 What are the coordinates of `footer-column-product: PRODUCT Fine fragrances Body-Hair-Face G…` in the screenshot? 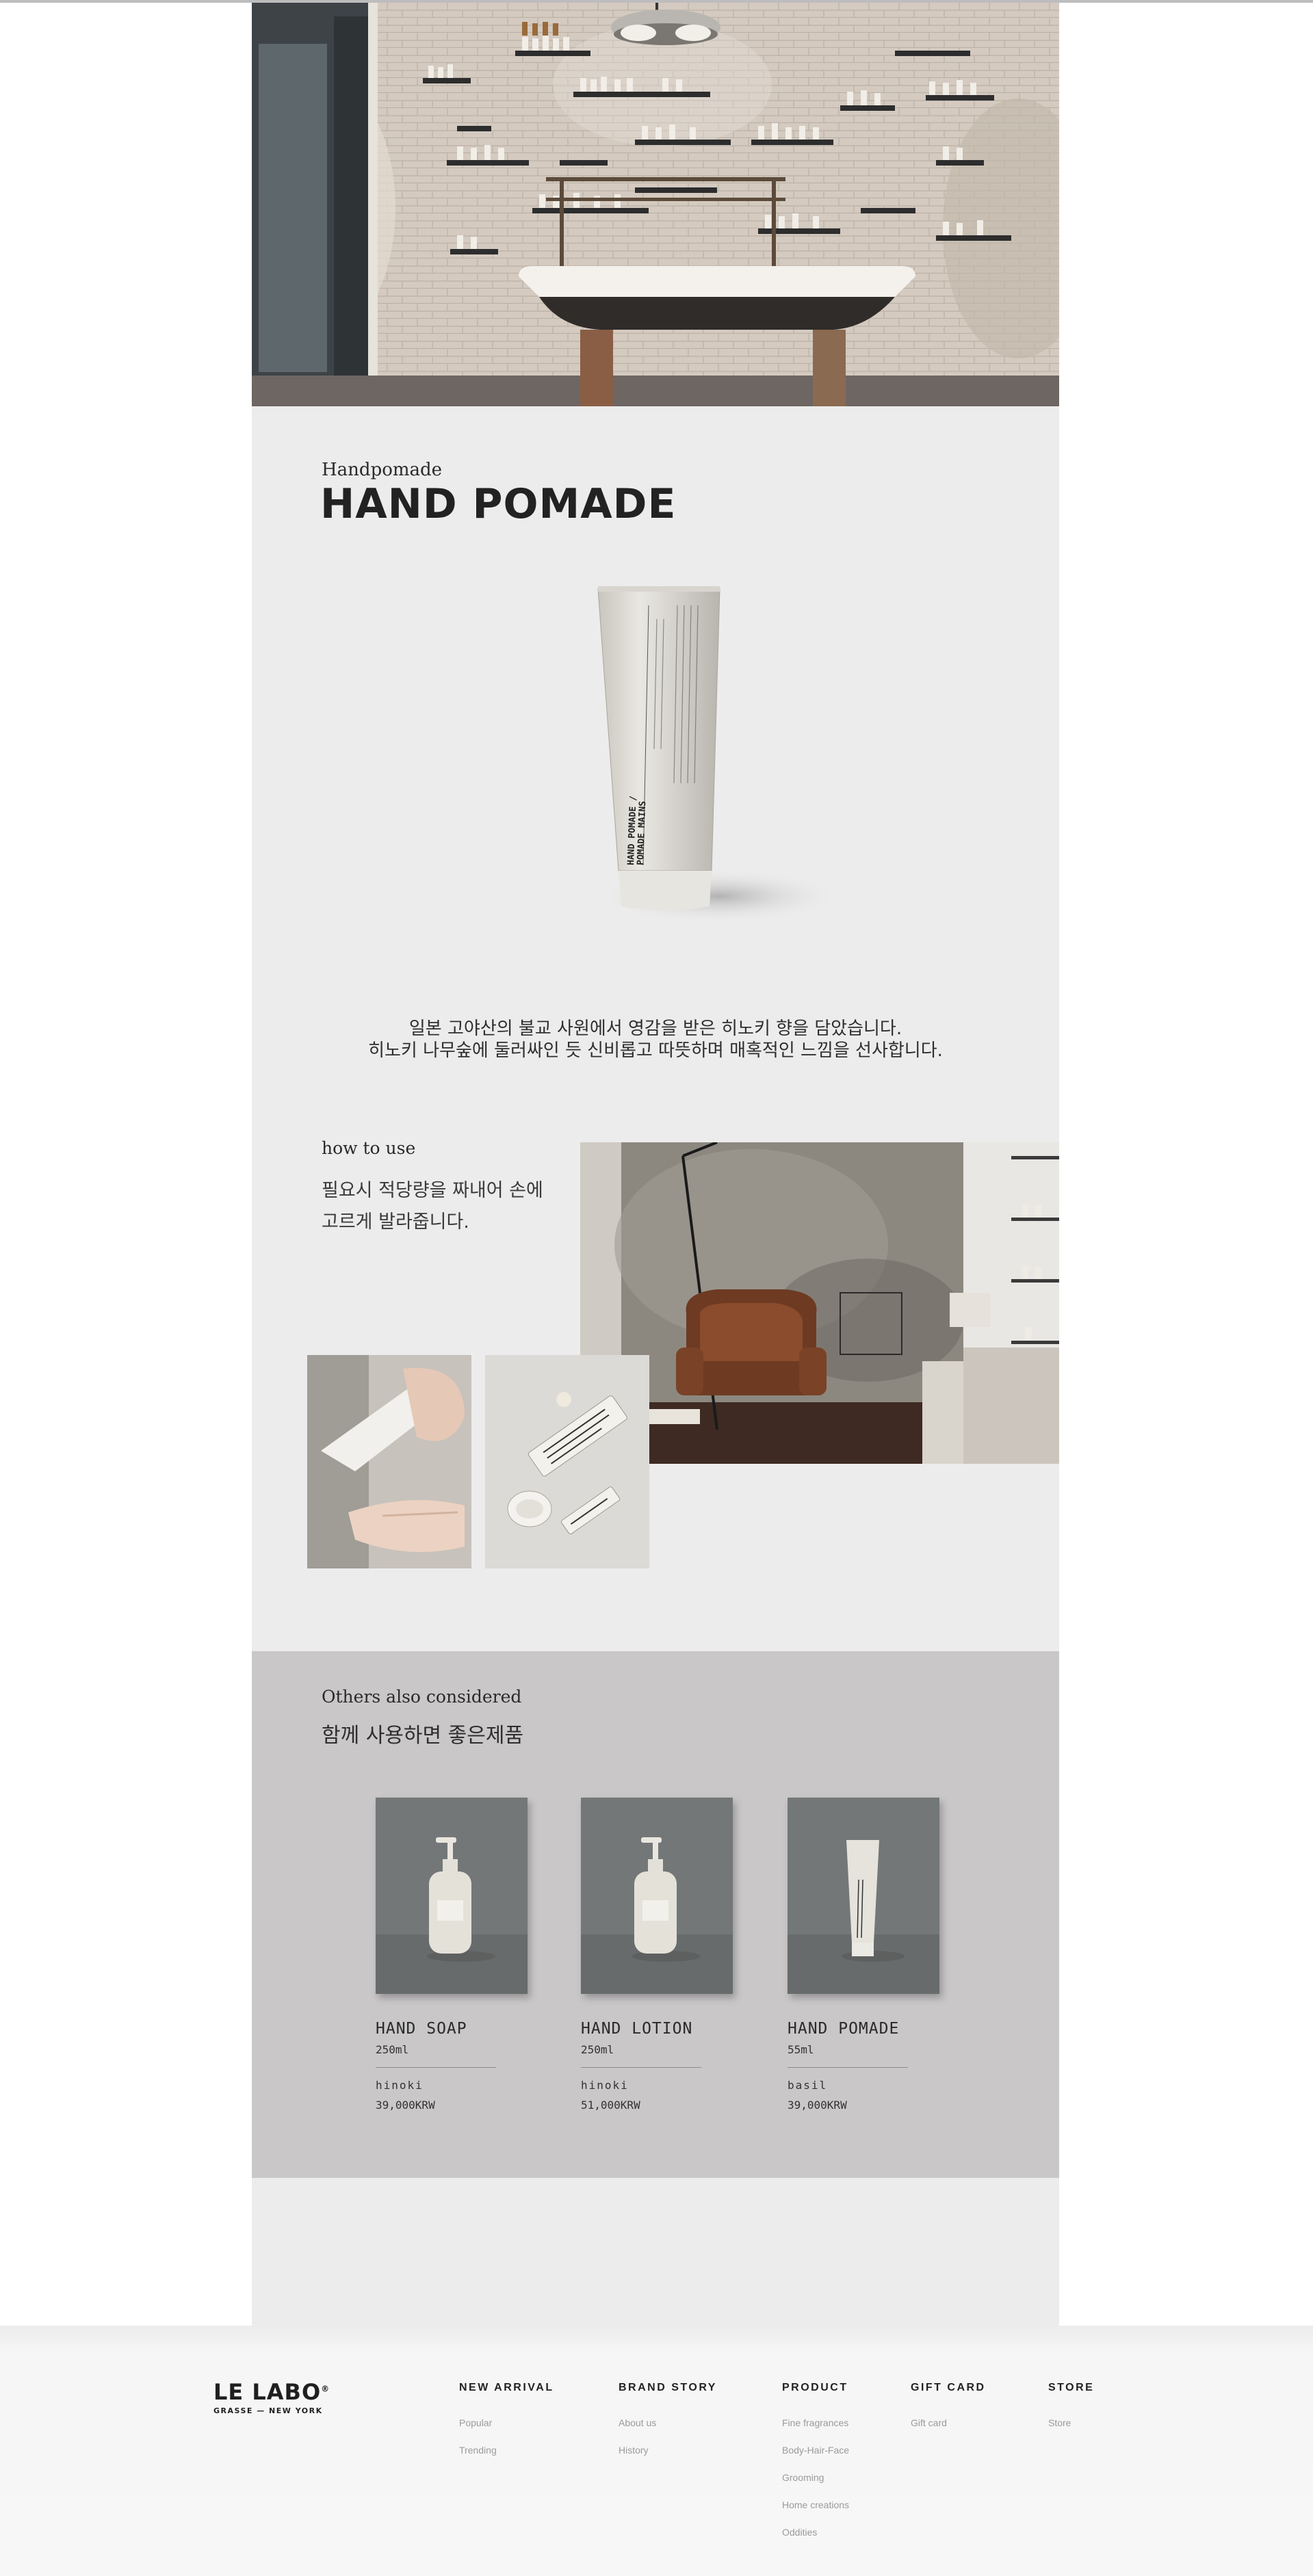 It's located at (815, 2468).